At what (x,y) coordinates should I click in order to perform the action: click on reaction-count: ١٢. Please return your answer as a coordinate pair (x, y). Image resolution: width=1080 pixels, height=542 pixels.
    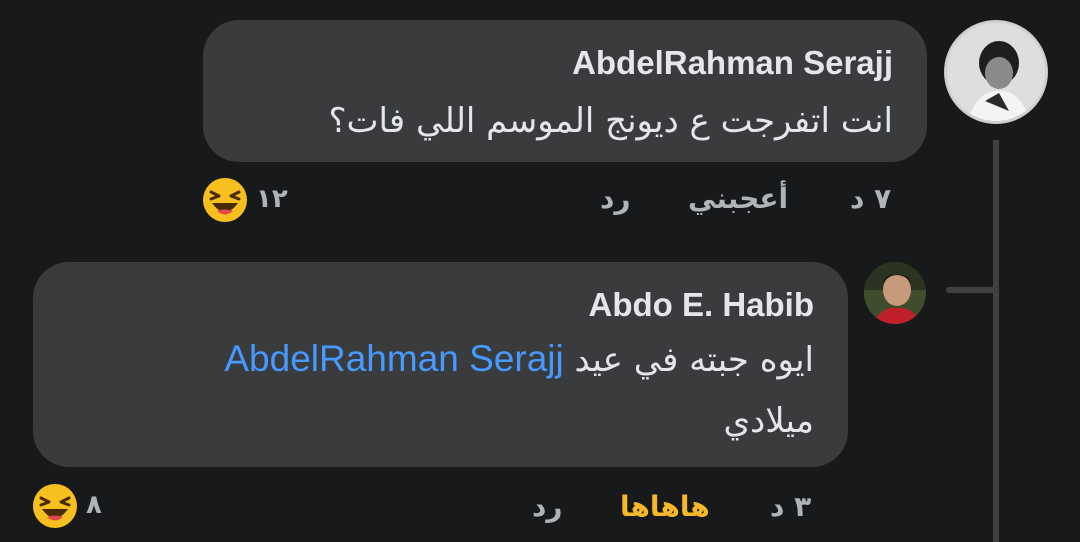
    Looking at the image, I should click on (272, 199).